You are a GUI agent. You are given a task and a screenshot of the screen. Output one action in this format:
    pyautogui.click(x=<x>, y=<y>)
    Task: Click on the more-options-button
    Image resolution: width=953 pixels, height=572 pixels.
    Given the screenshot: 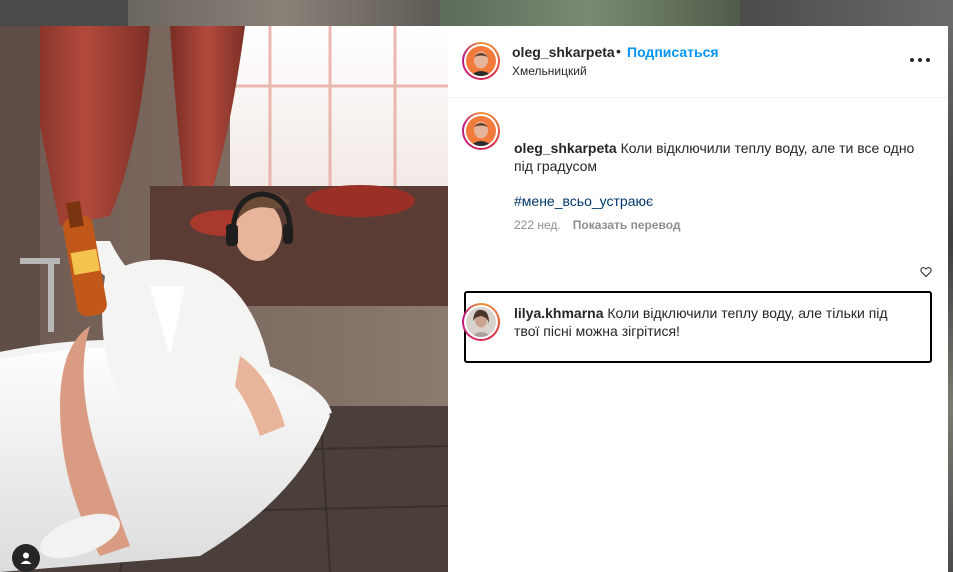 What is the action you would take?
    pyautogui.click(x=920, y=60)
    